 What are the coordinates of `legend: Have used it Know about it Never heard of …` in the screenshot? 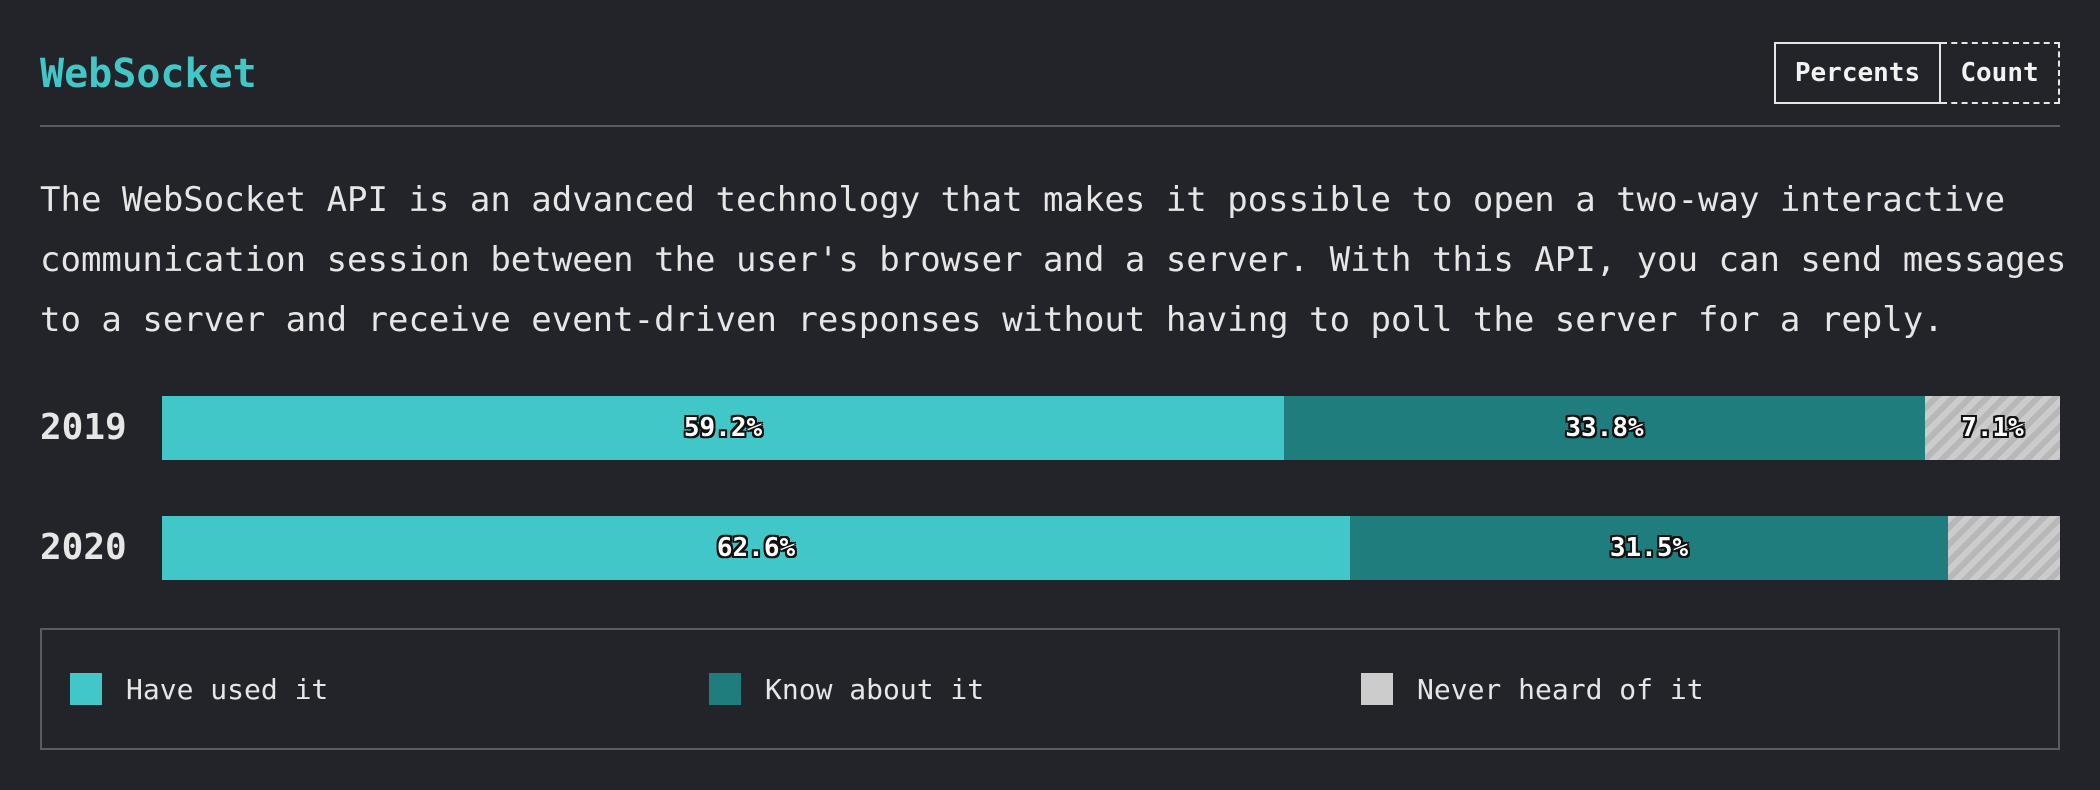 It's located at (1050, 689).